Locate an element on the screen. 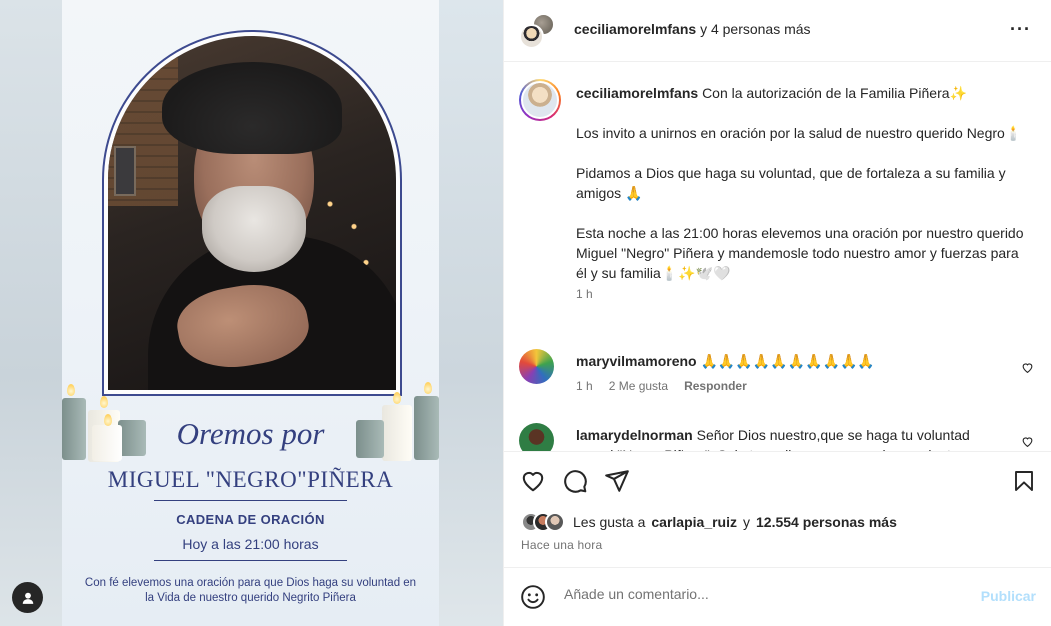  header-username: ceciliamorelmfans is located at coordinates (635, 29).